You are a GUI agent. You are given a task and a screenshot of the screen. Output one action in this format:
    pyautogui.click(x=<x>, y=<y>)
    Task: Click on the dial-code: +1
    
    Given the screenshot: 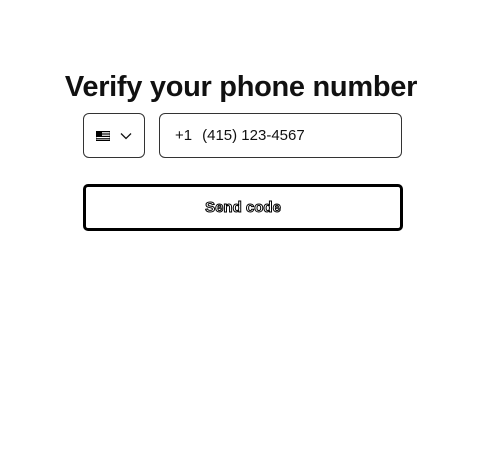 What is the action you would take?
    pyautogui.click(x=184, y=135)
    